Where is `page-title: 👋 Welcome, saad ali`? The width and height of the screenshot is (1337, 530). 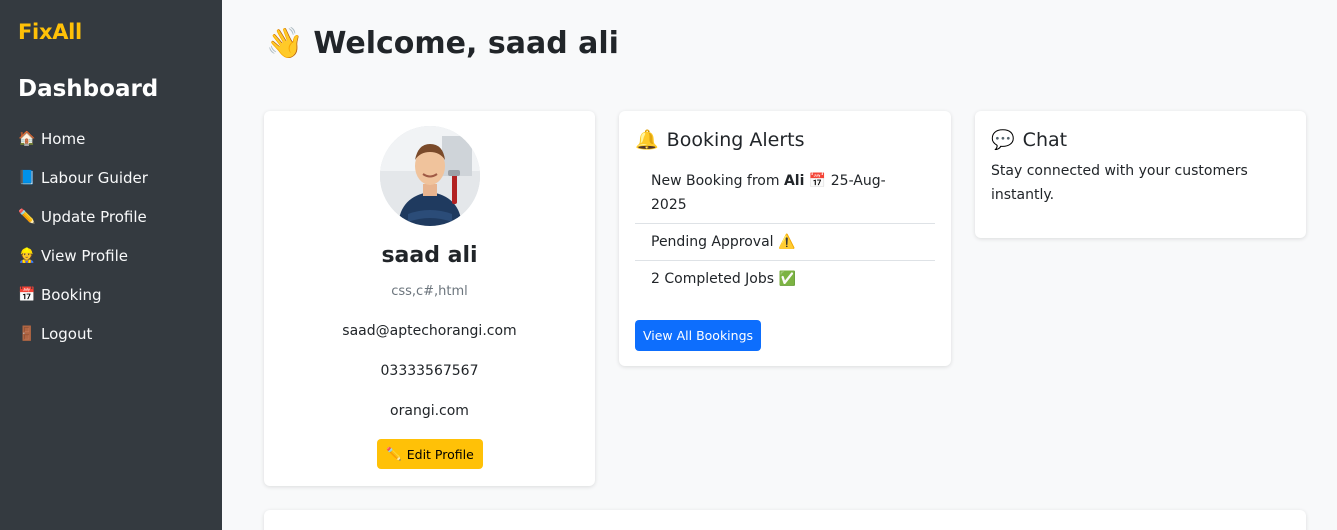 page-title: 👋 Welcome, saad ali is located at coordinates (442, 43).